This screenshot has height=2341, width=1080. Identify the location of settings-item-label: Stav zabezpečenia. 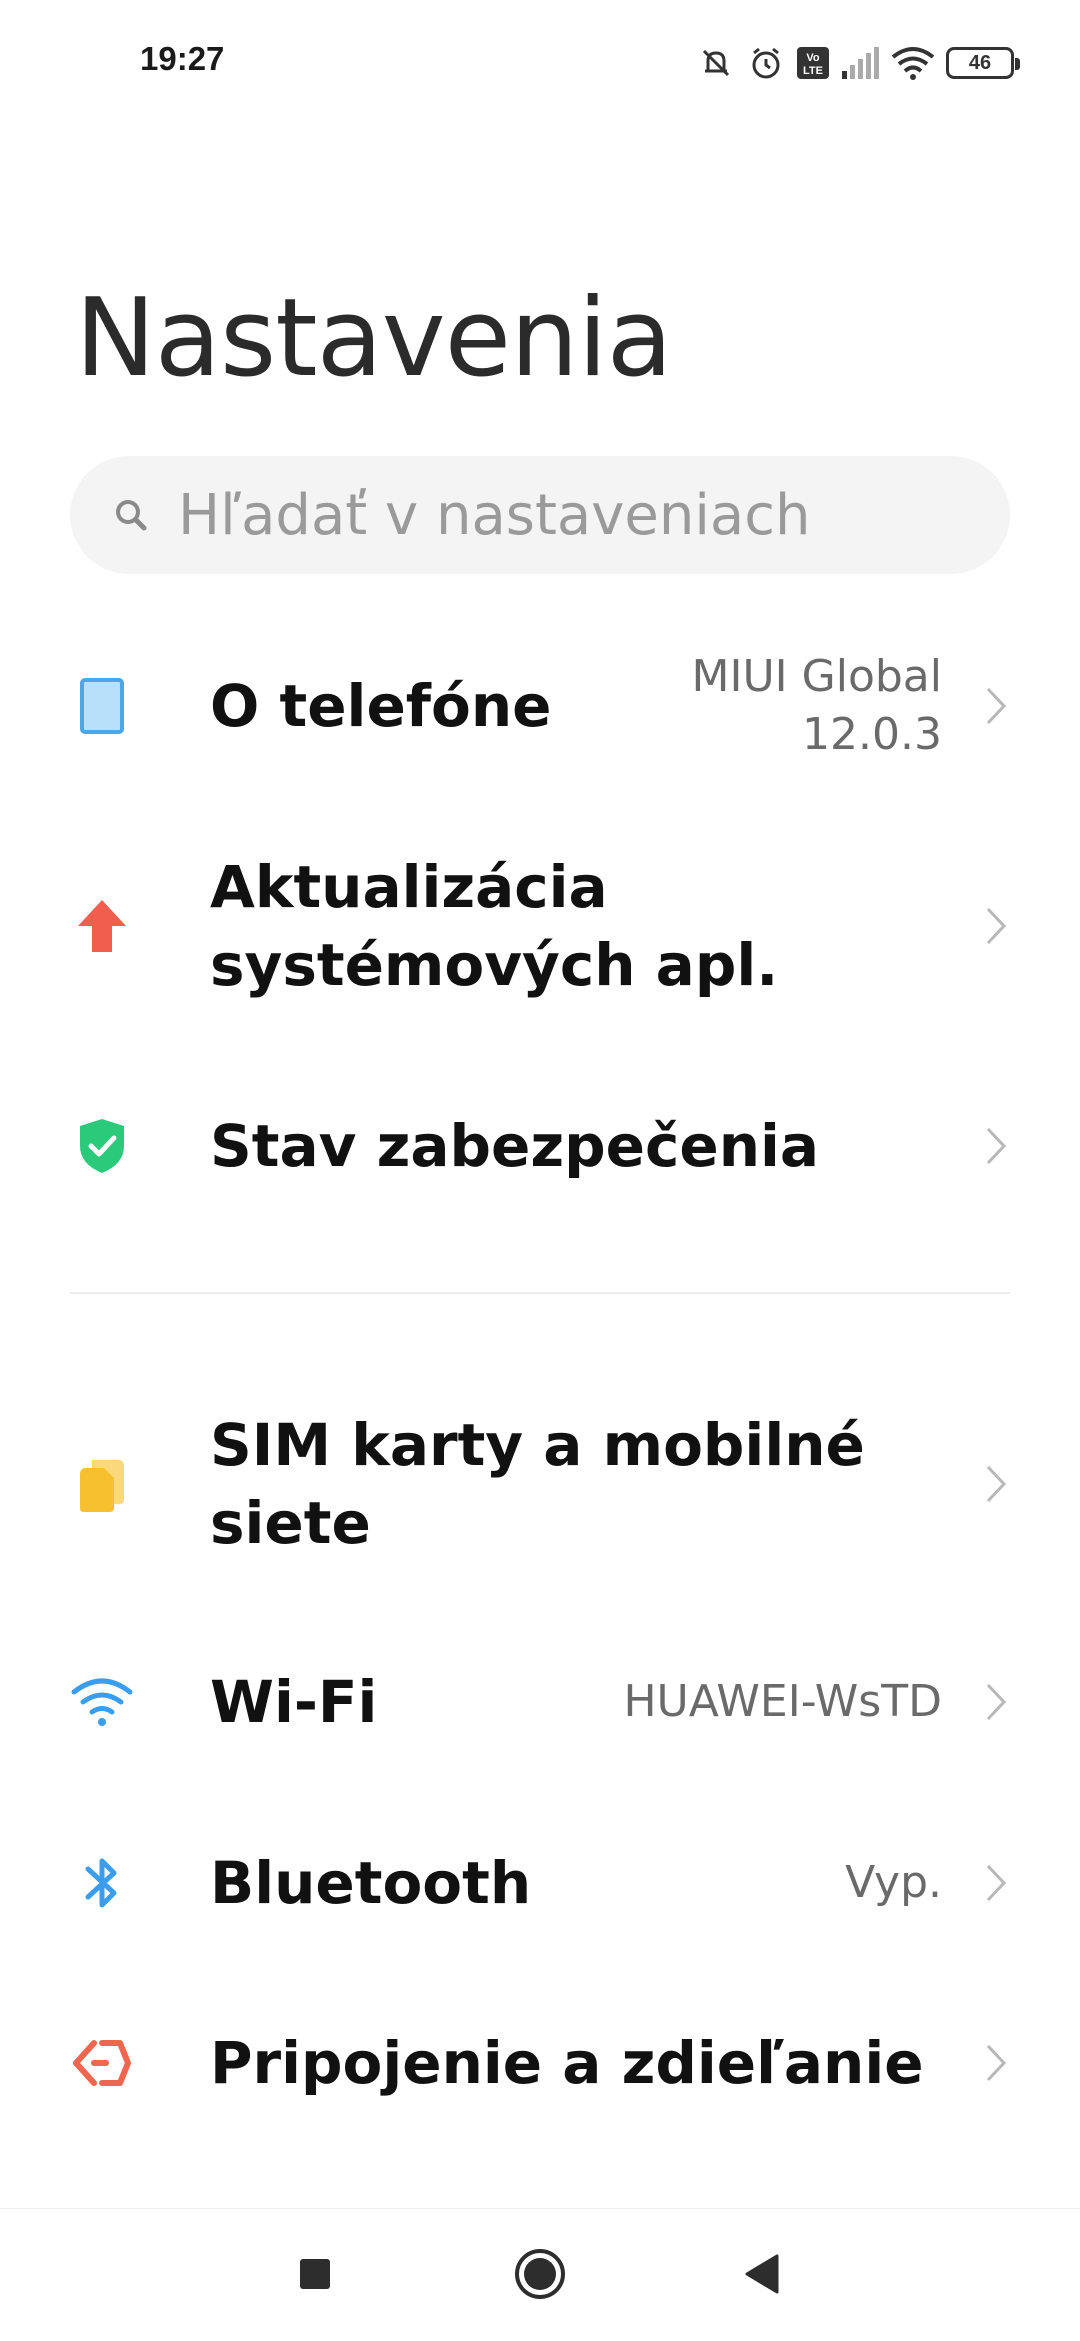
(515, 1146).